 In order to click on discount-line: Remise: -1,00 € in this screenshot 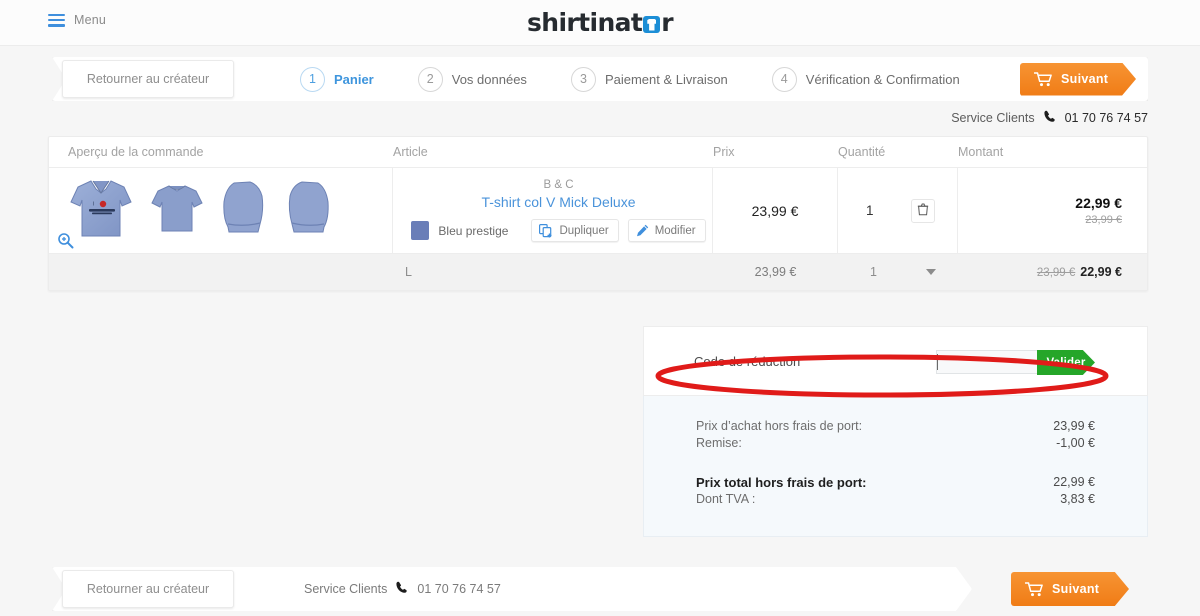, I will do `click(895, 443)`.